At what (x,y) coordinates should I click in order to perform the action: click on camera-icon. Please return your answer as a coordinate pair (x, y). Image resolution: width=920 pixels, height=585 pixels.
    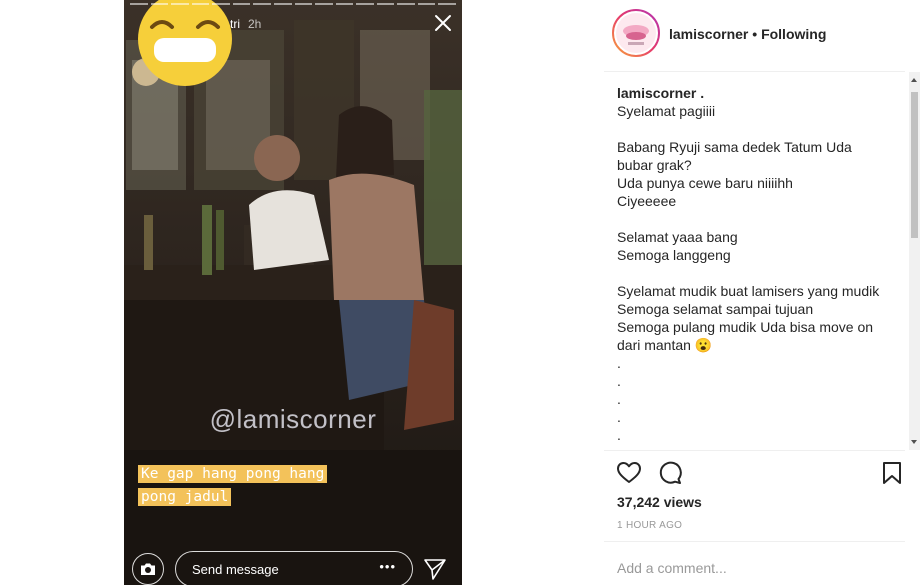
    Looking at the image, I should click on (148, 569).